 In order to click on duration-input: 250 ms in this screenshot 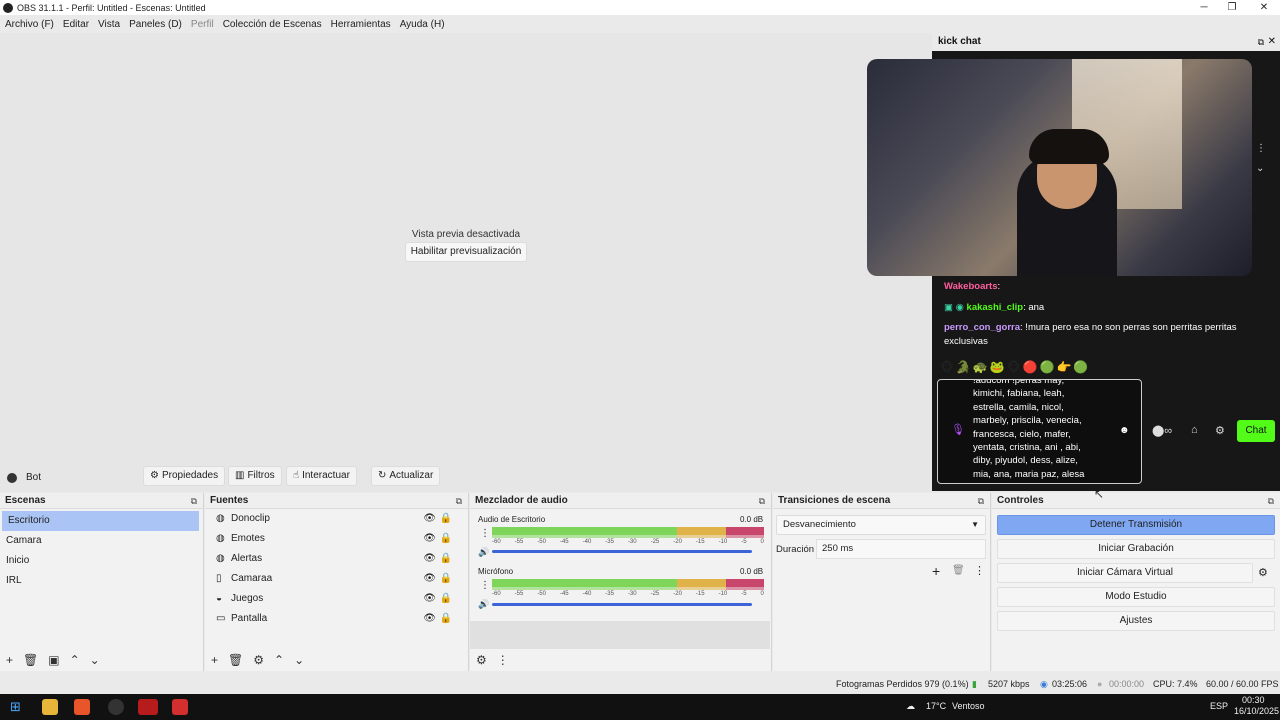, I will do `click(901, 549)`.